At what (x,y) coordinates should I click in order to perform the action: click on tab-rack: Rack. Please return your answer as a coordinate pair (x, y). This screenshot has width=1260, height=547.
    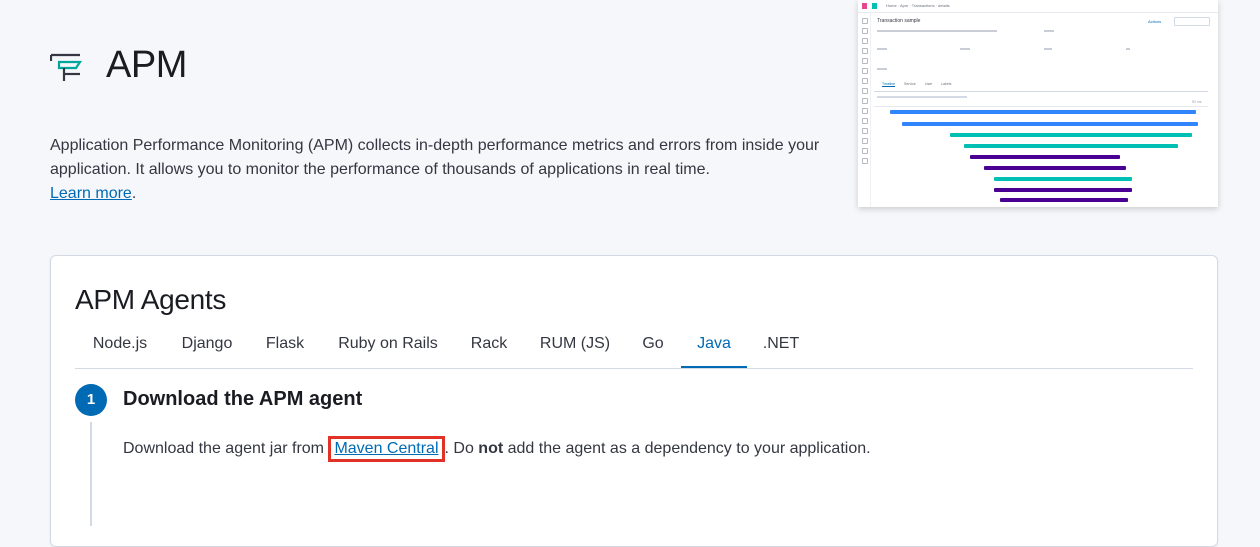
    Looking at the image, I should click on (489, 348).